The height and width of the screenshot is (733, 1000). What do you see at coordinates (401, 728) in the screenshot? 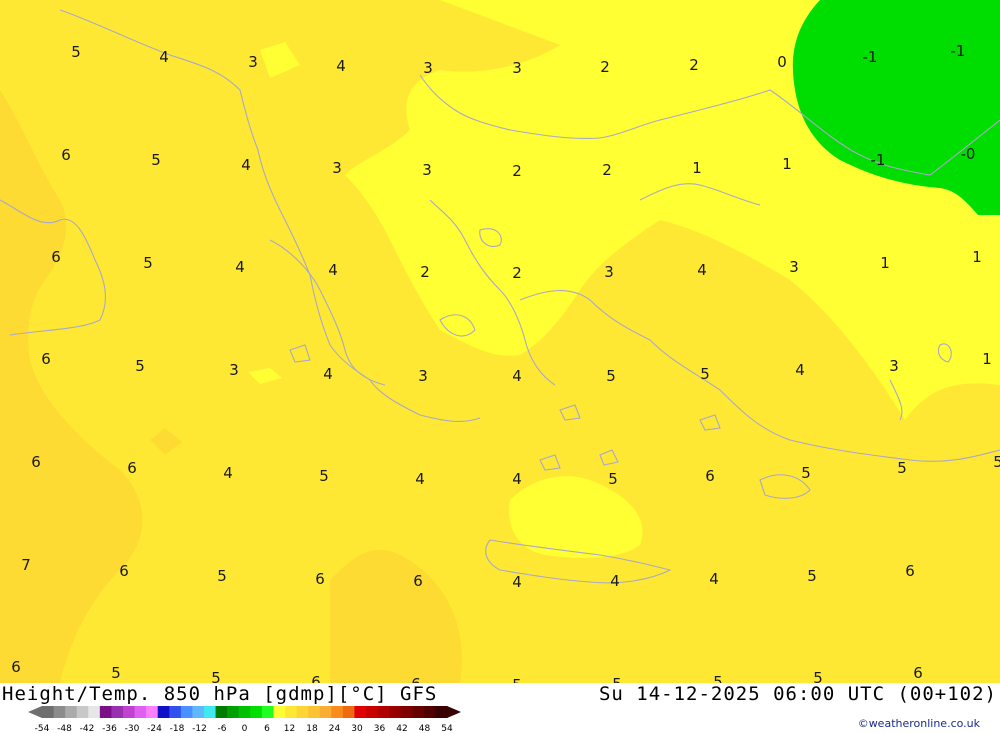
I see `scale-tick-label: 42` at bounding box center [401, 728].